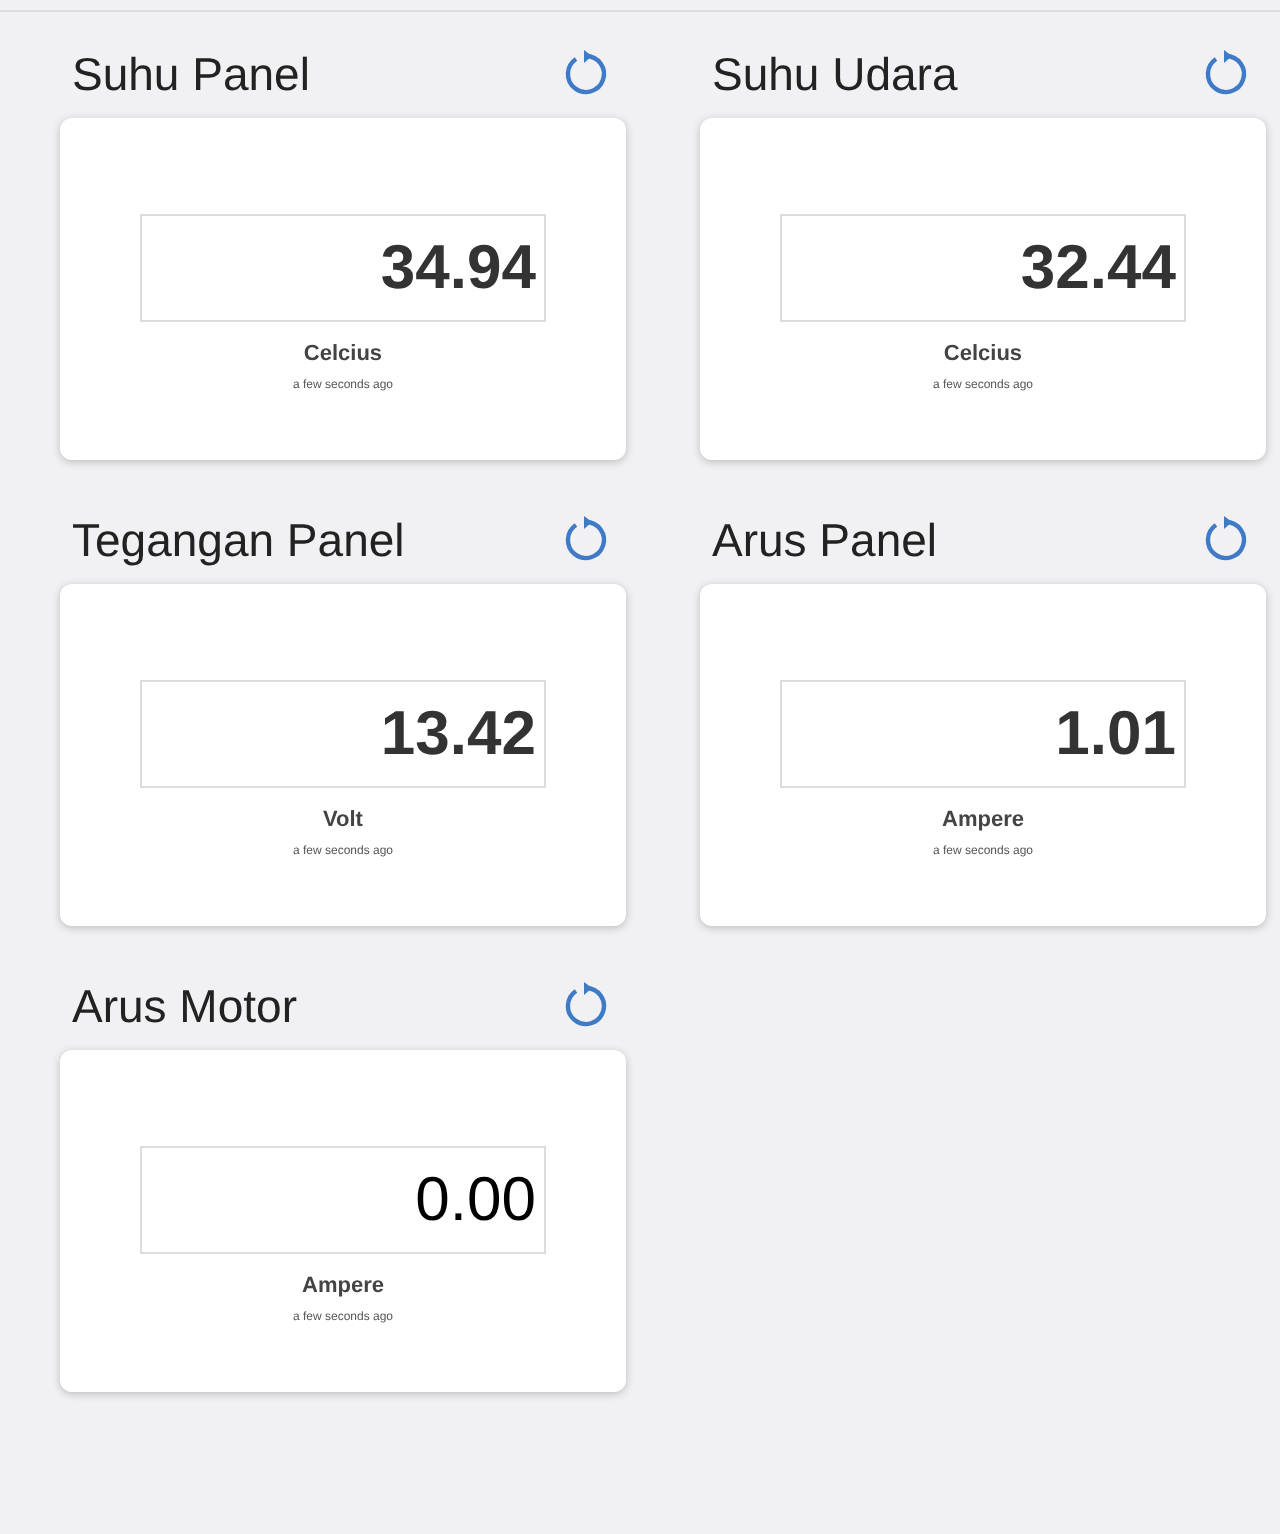 The width and height of the screenshot is (1280, 1534). What do you see at coordinates (343, 1200) in the screenshot?
I see `value-display: 0.00` at bounding box center [343, 1200].